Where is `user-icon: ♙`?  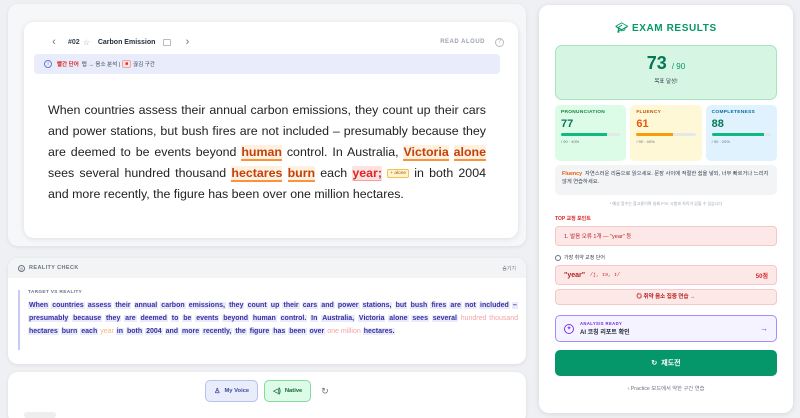 user-icon: ♙ is located at coordinates (217, 391).